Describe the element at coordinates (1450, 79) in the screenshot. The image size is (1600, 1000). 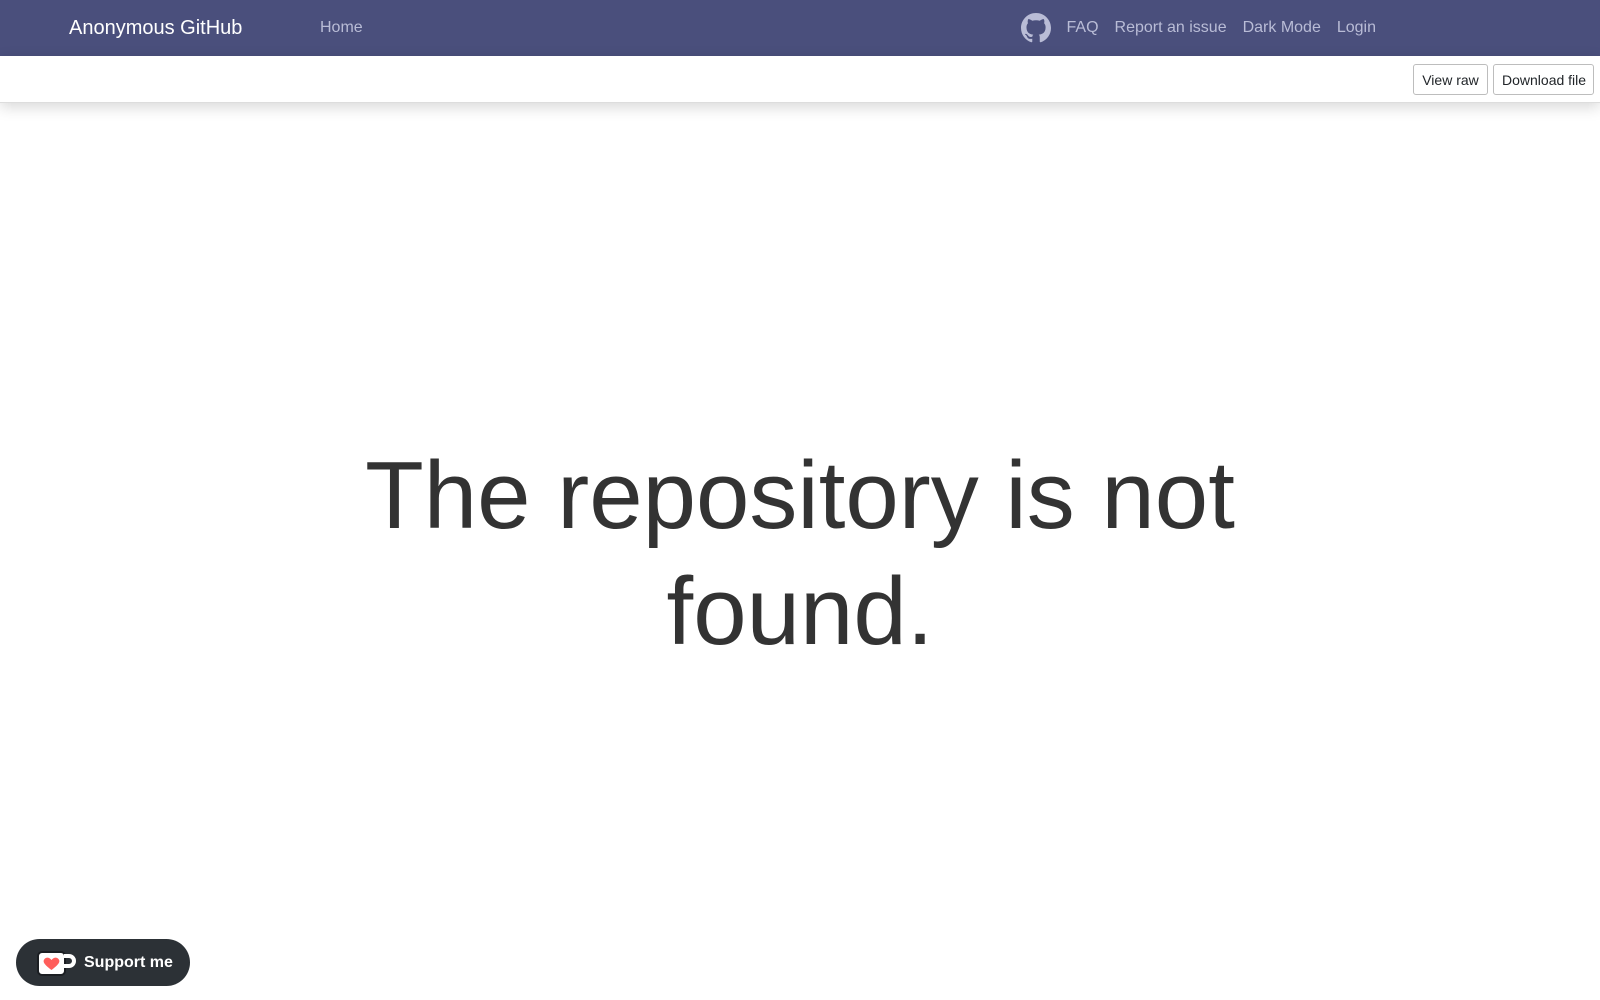
I see `view-raw-button: View raw` at that location.